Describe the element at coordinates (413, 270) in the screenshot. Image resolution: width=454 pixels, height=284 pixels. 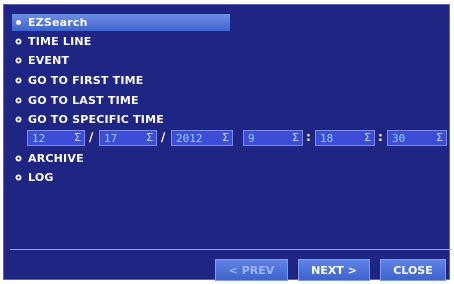
I see `close-button: CLOSE` at that location.